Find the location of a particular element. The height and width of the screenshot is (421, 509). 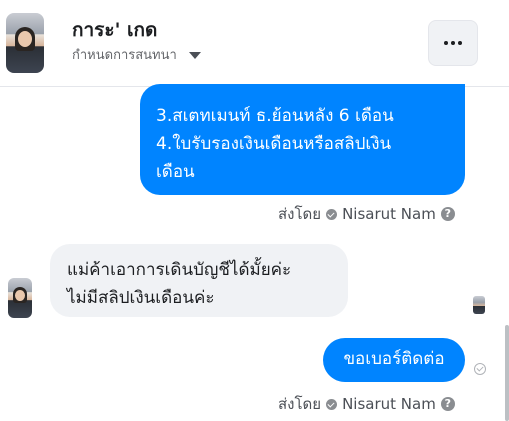

more-options-button is located at coordinates (453, 43).